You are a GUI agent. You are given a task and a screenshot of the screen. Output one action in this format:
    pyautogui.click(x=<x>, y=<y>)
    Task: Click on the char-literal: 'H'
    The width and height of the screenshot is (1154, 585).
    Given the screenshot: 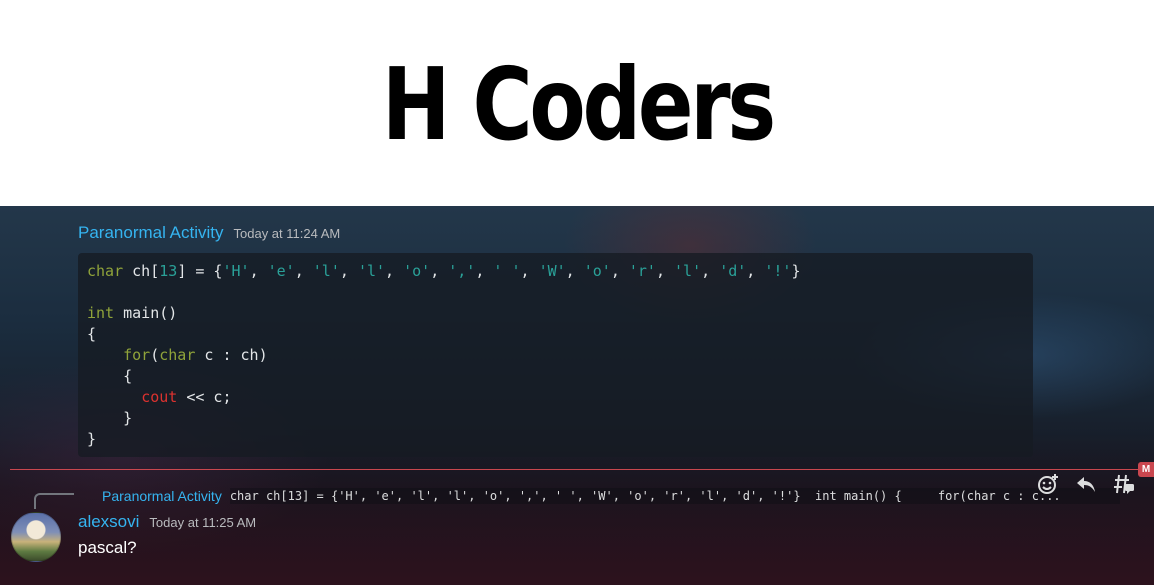 What is the action you would take?
    pyautogui.click(x=236, y=271)
    